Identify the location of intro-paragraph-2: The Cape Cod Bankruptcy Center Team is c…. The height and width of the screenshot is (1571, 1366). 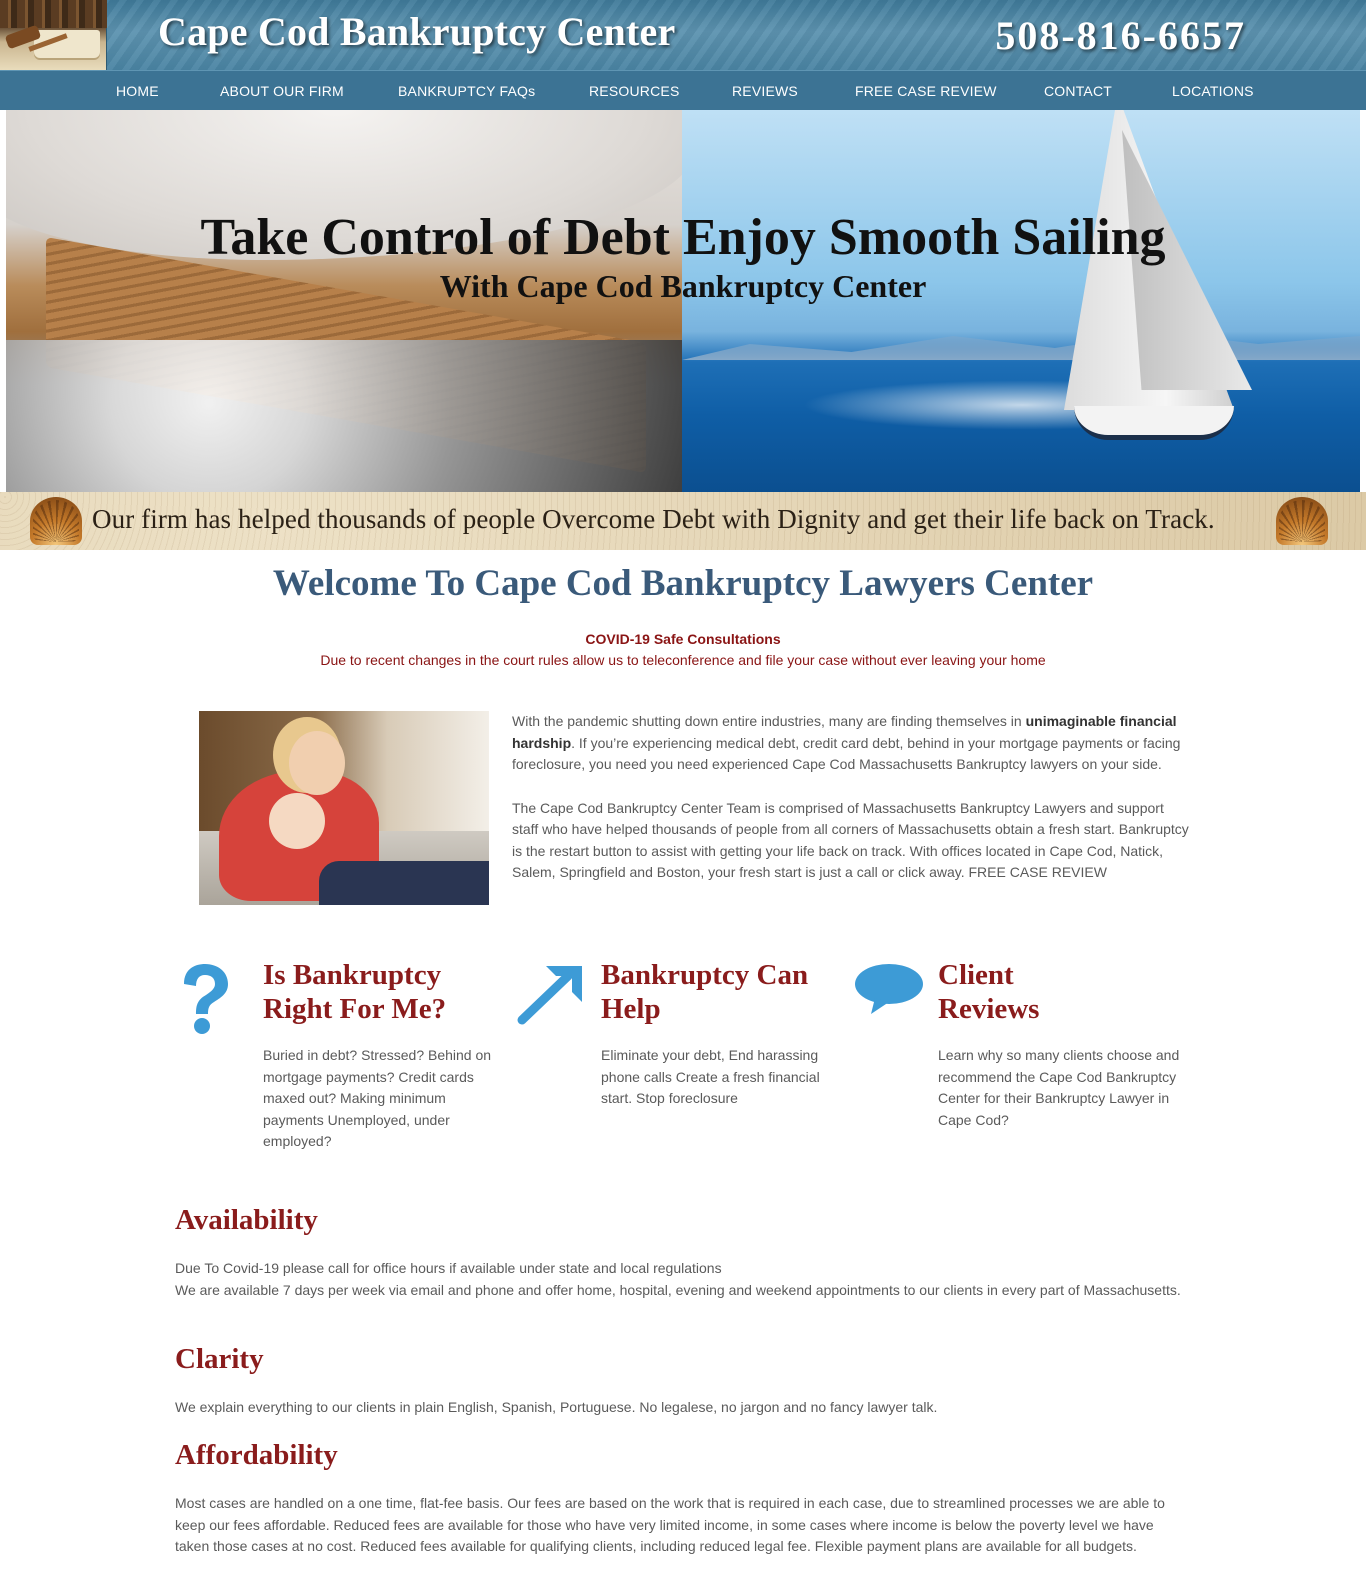
(850, 840).